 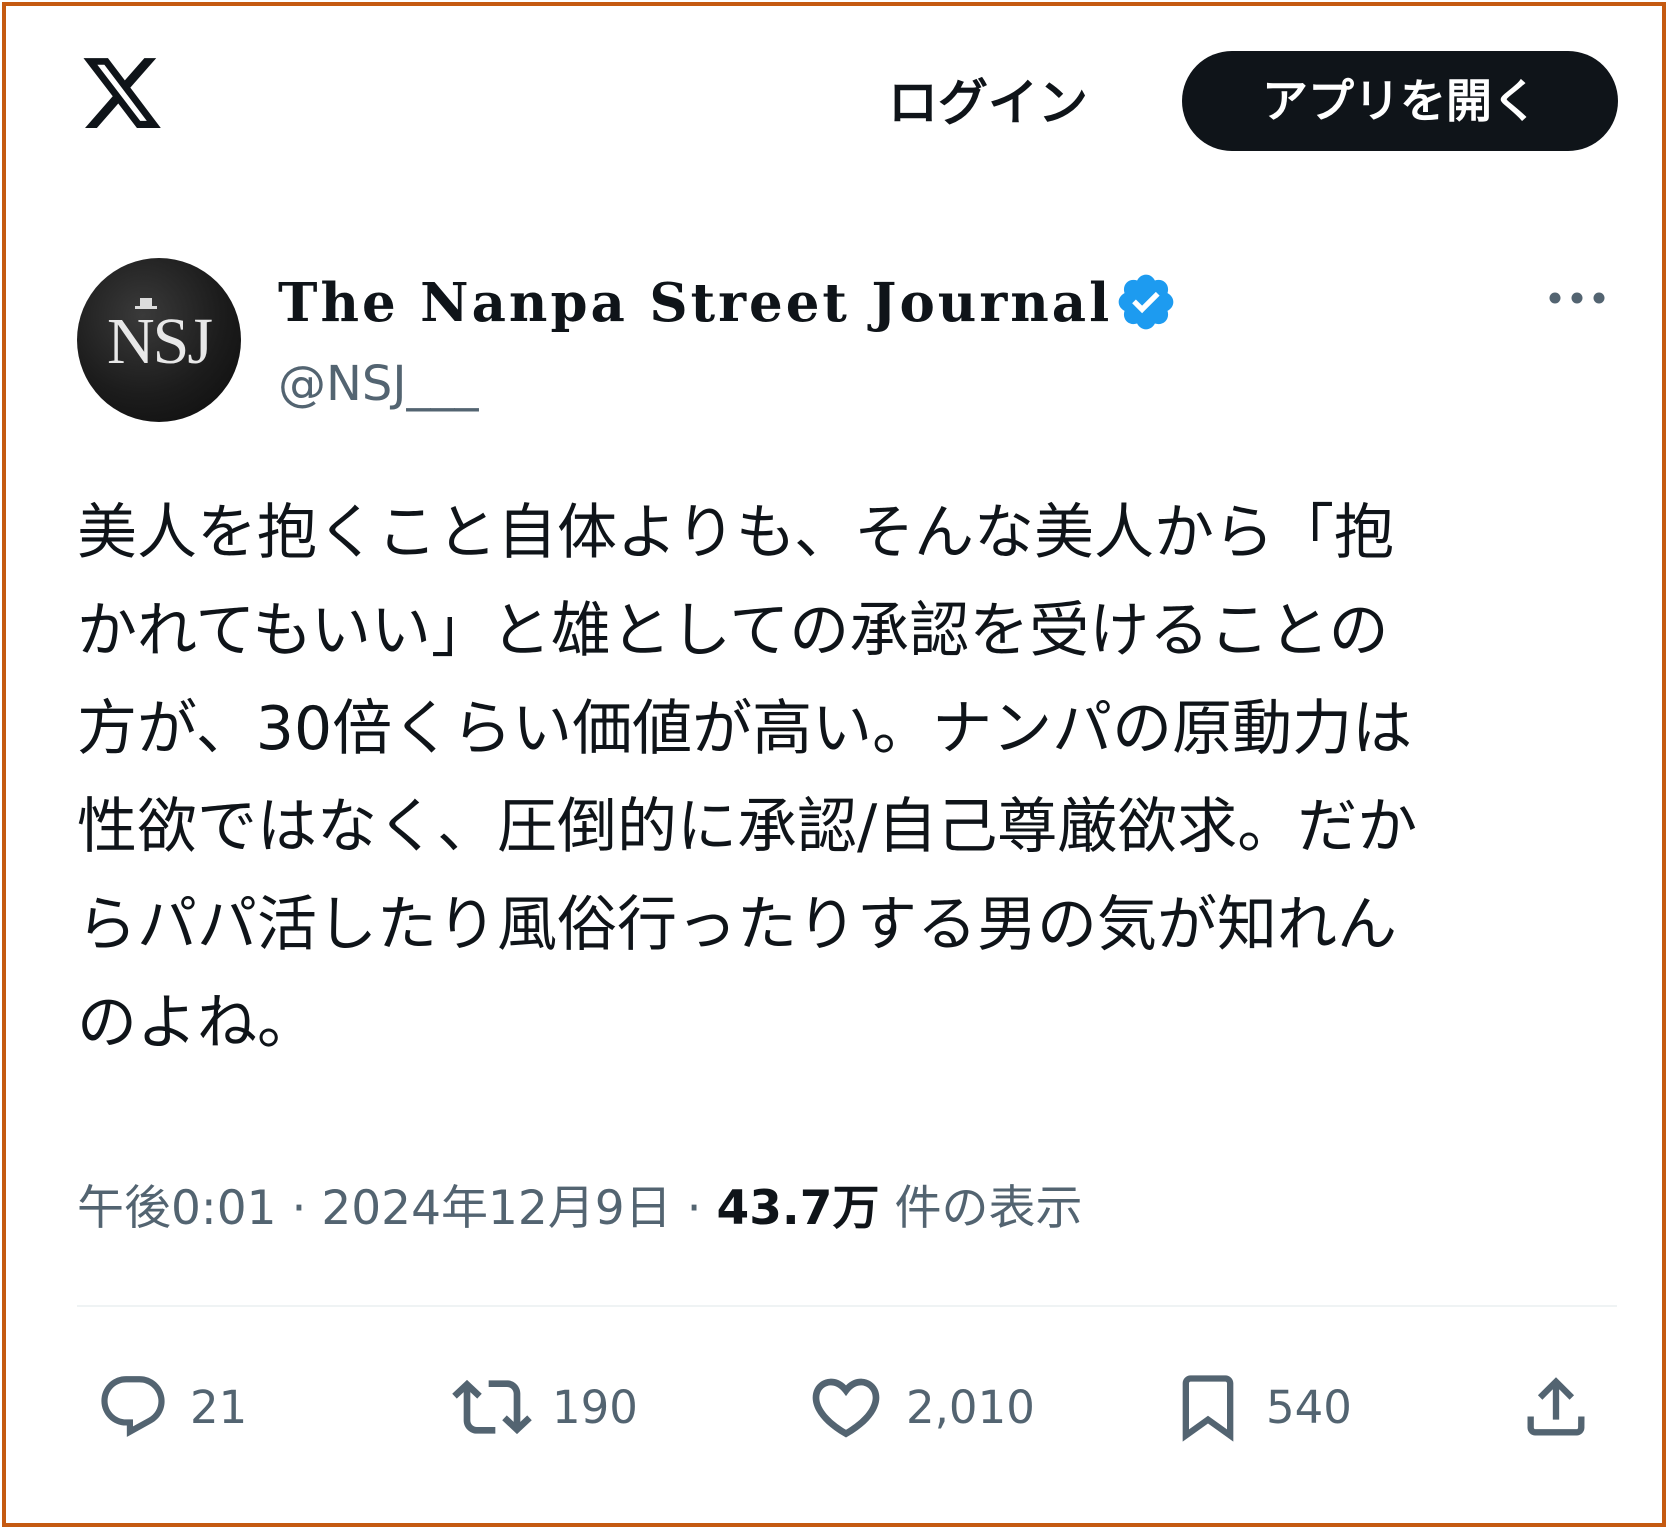 What do you see at coordinates (1400, 101) in the screenshot?
I see `open-app-button: アプリを開く` at bounding box center [1400, 101].